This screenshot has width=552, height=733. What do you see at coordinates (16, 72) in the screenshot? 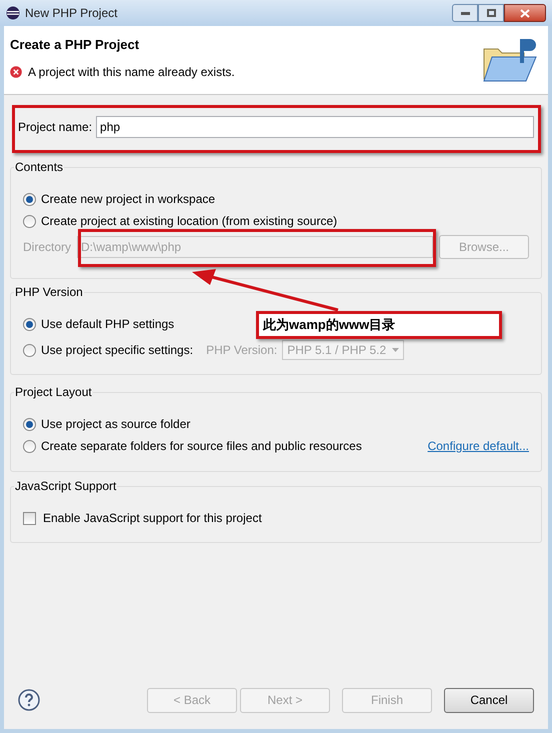
I see `error-icon` at bounding box center [16, 72].